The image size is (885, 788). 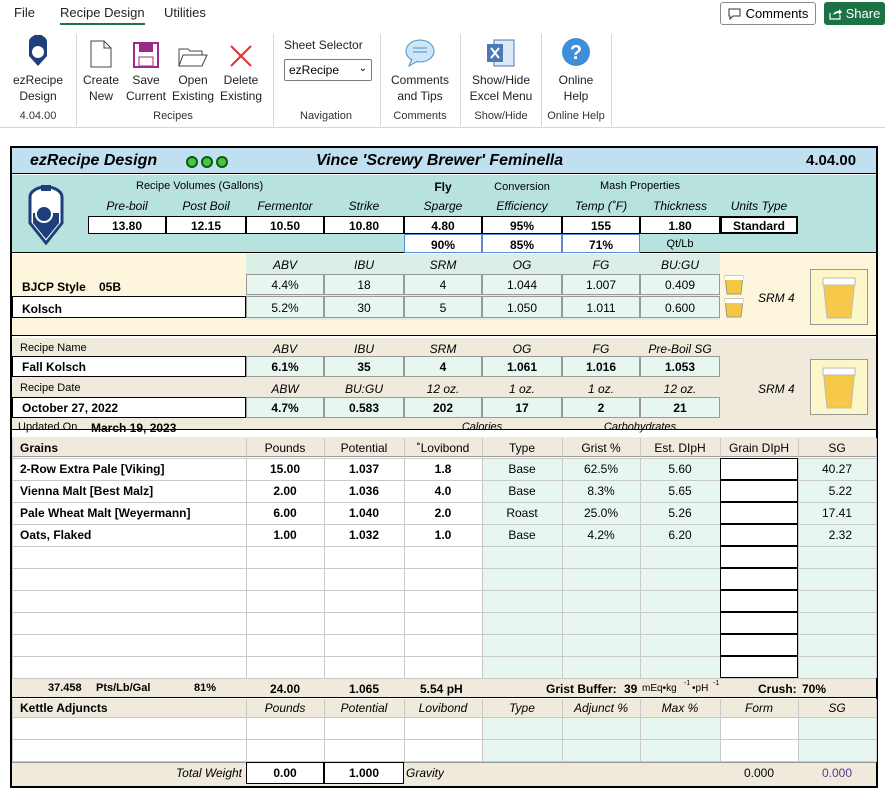 I want to click on kettle-col-header: Max %, so click(x=680, y=708).